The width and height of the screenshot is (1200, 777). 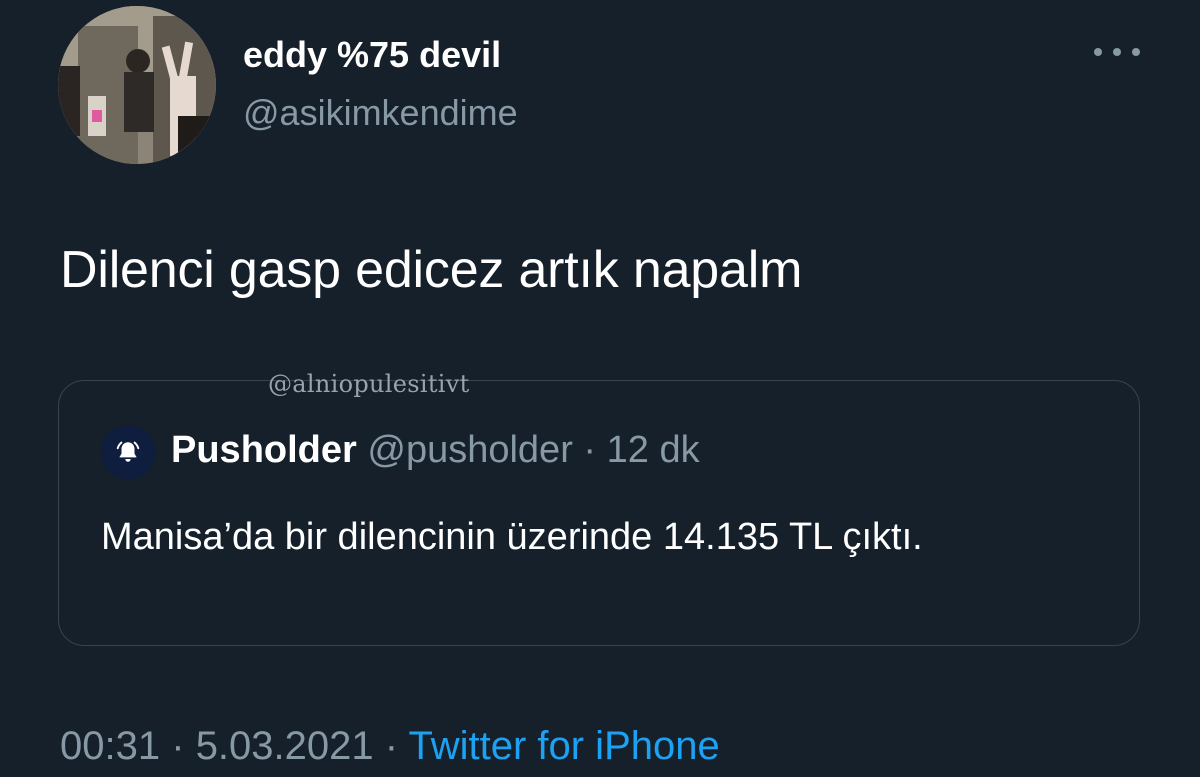 I want to click on tweet-time: 00:31, so click(x=110, y=746).